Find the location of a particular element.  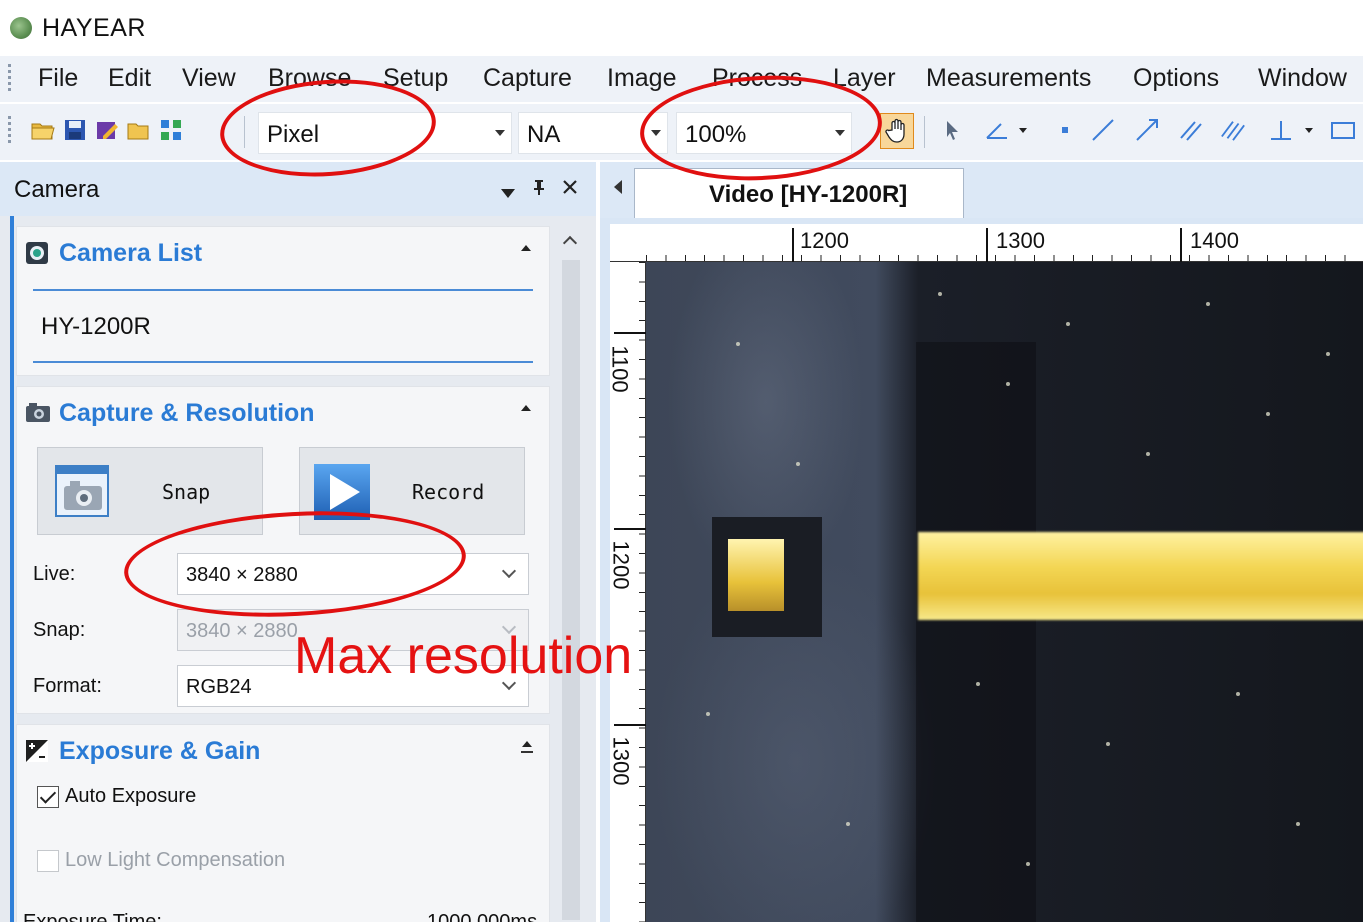

low-light-checkbox: Low Light Compensation is located at coordinates (161, 860).